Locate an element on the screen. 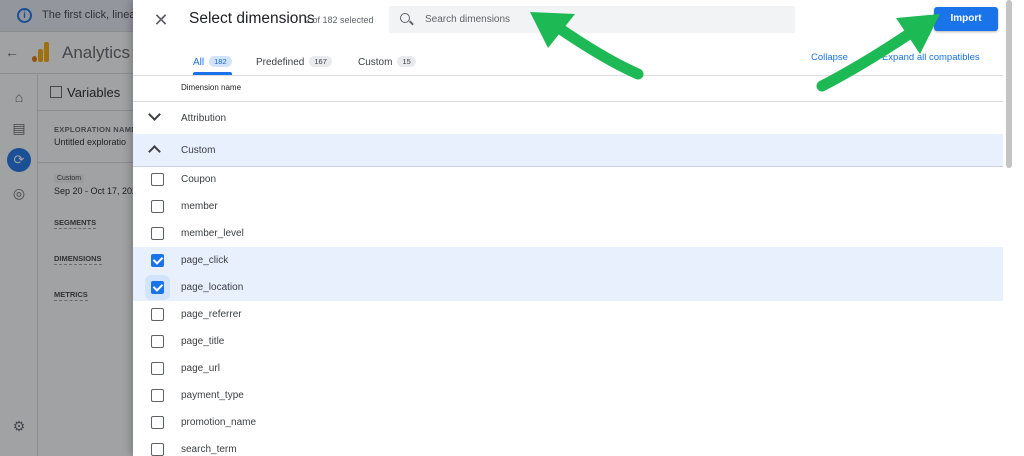 The width and height of the screenshot is (1024, 456). list-item: page_url is located at coordinates (568, 368).